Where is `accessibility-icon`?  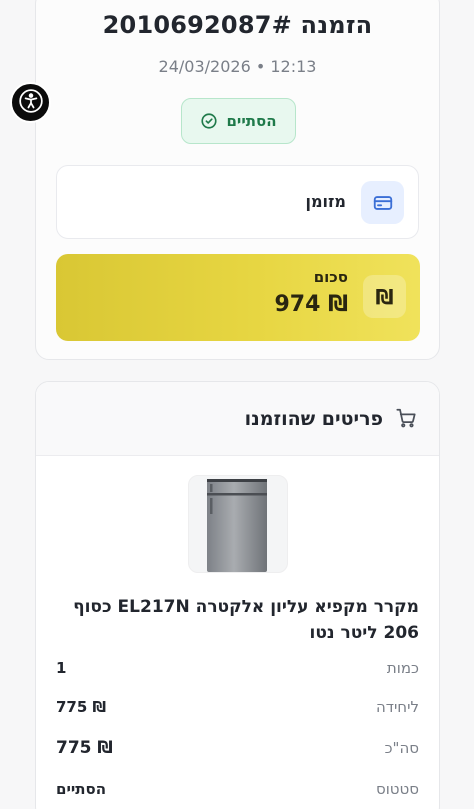 accessibility-icon is located at coordinates (31, 103).